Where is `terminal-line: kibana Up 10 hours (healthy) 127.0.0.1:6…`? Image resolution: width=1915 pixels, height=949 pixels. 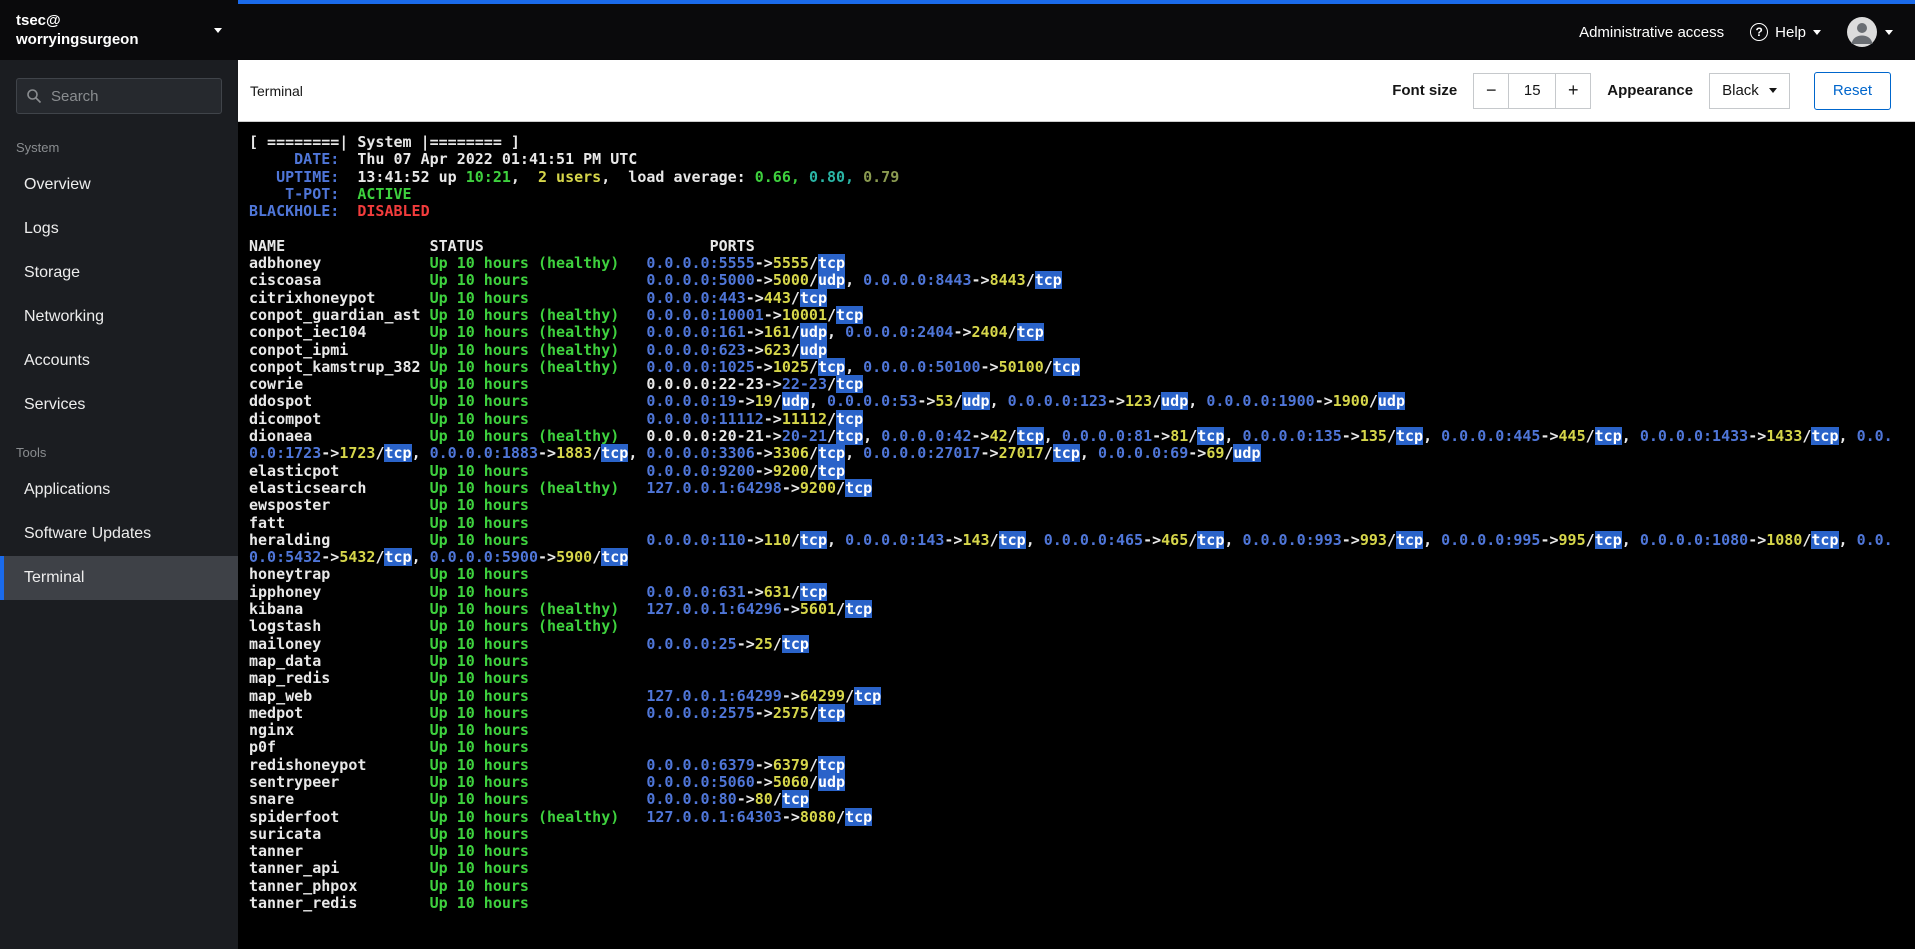 terminal-line: kibana Up 10 hours (healthy) 127.0.0.1:6… is located at coordinates (561, 609).